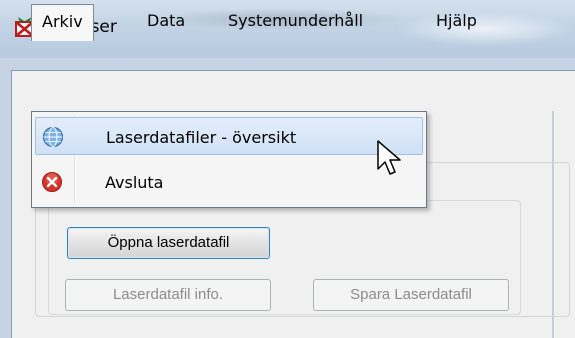 The image size is (575, 338). I want to click on mouse-cursor-icon, so click(389, 157).